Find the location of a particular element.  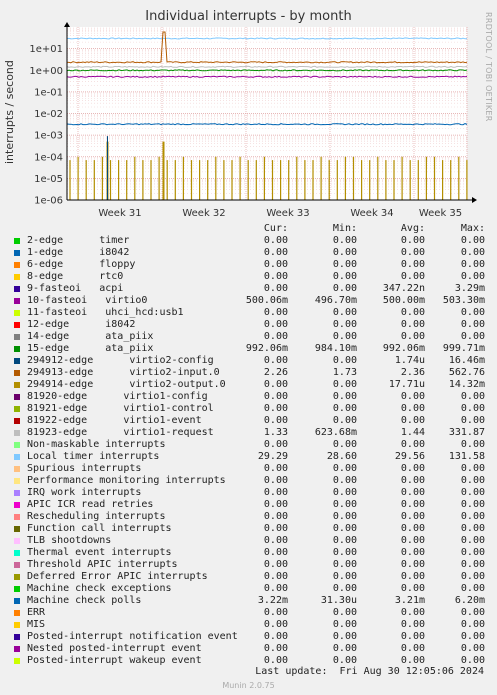

legend-cur: 1.33 is located at coordinates (275, 432).